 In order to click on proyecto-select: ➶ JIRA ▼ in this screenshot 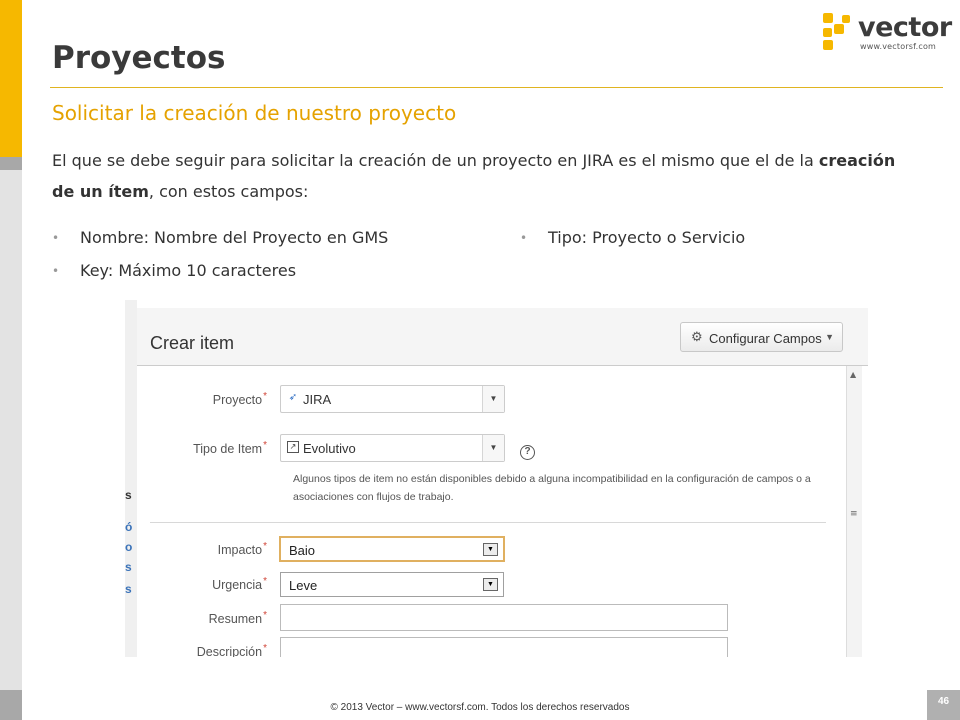, I will do `click(392, 399)`.